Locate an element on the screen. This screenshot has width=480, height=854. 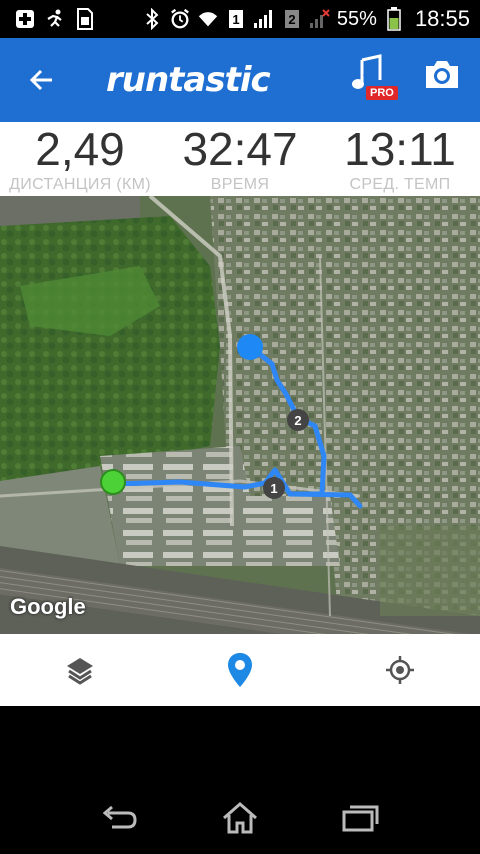
stat-label: ВРЕМЯ is located at coordinates (240, 184).